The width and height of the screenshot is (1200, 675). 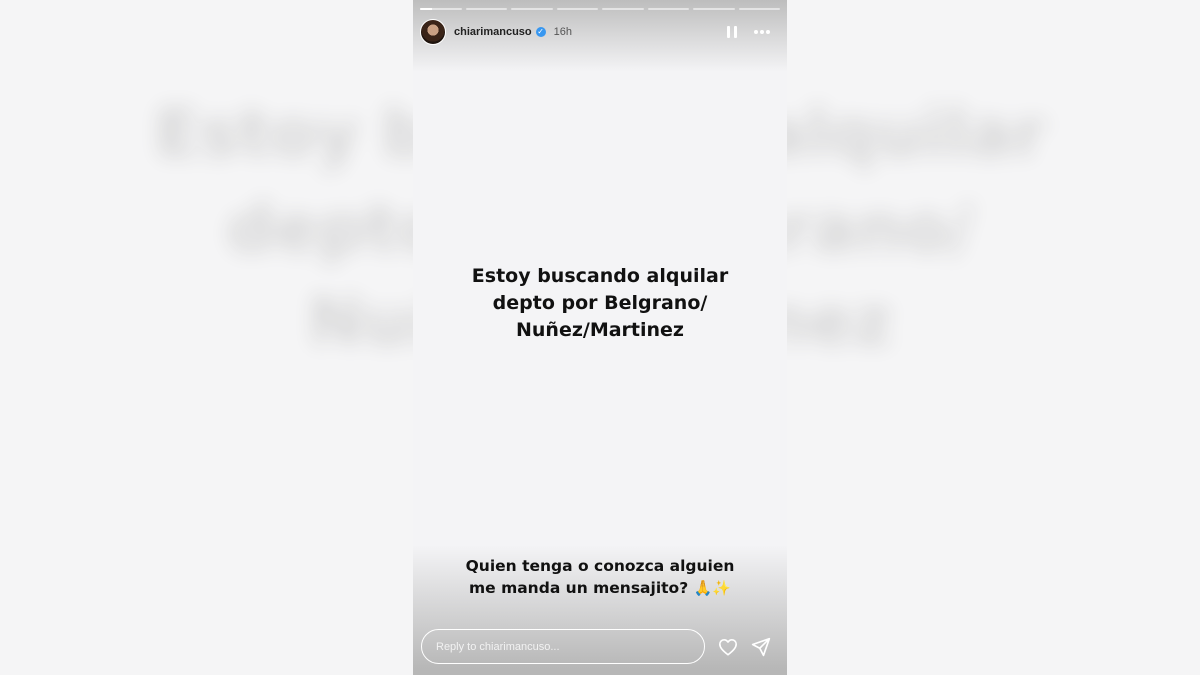 What do you see at coordinates (600, 276) in the screenshot?
I see `story-text-line: Estoy buscando alquilar` at bounding box center [600, 276].